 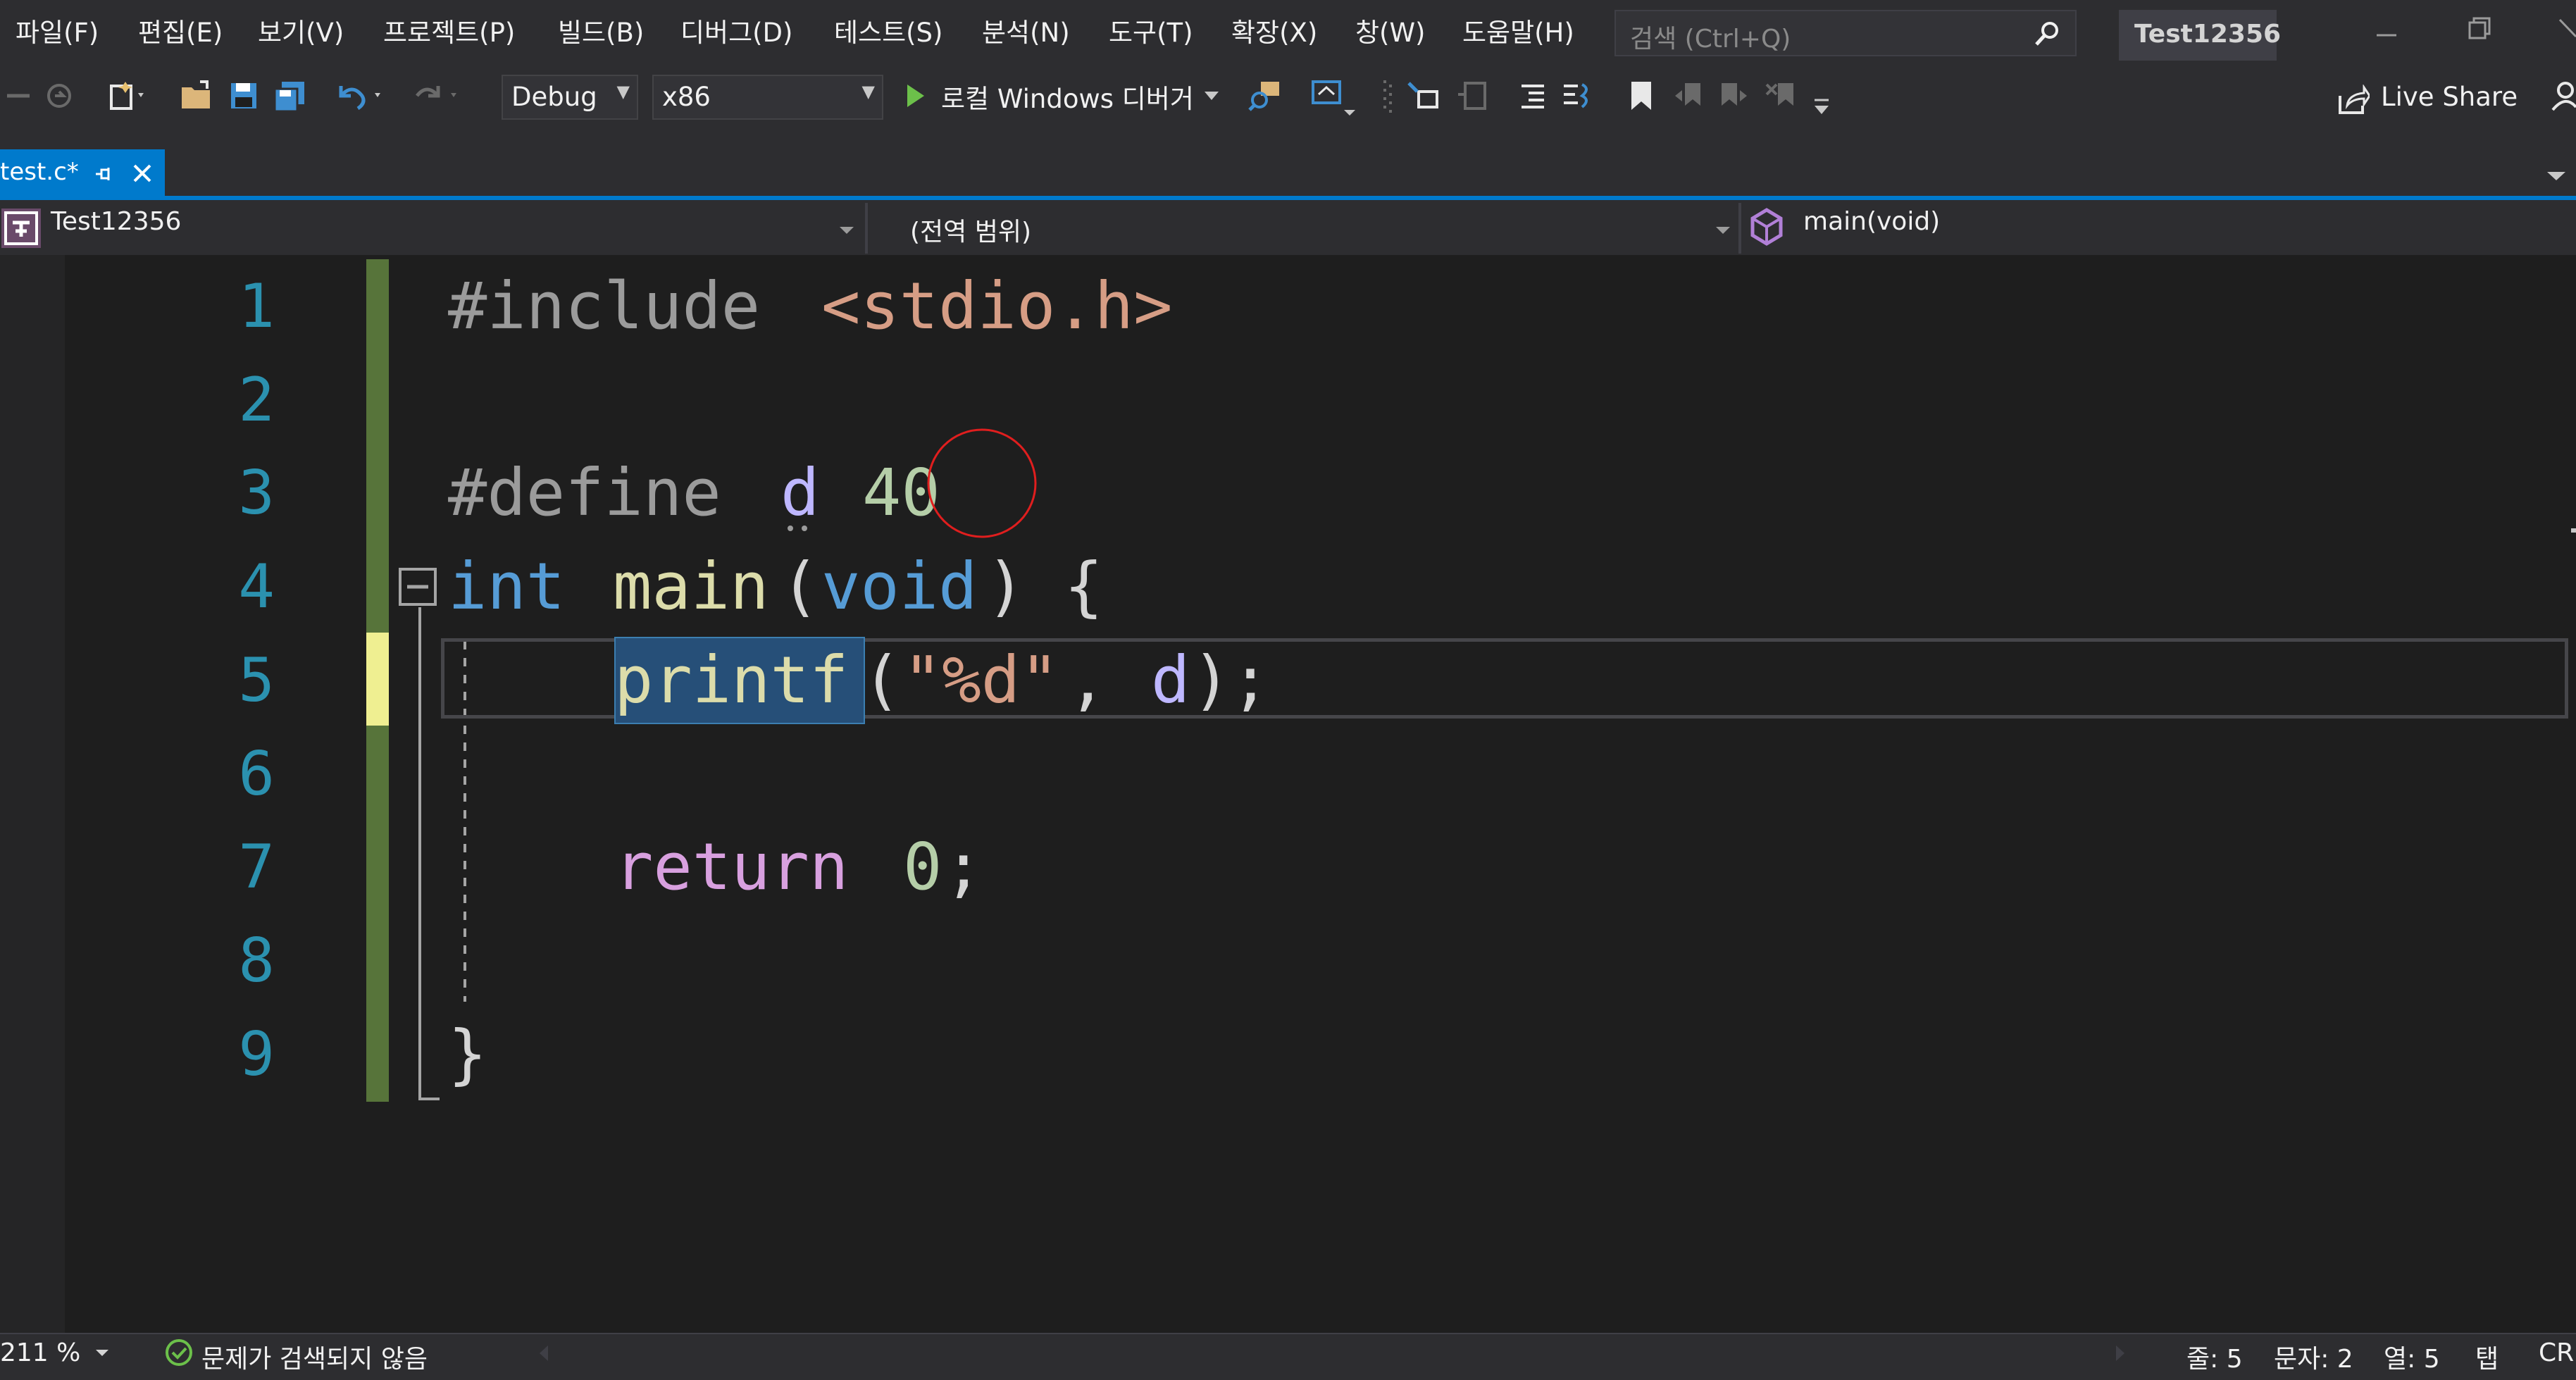 I want to click on status-line-ending: CRLF, so click(x=2557, y=1352).